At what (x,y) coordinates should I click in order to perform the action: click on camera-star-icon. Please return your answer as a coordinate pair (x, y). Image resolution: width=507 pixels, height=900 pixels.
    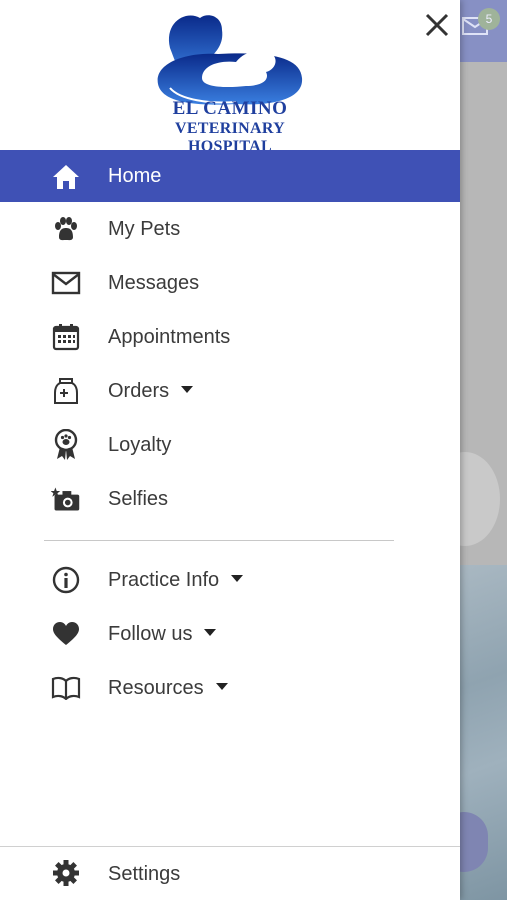
    Looking at the image, I should click on (66, 499).